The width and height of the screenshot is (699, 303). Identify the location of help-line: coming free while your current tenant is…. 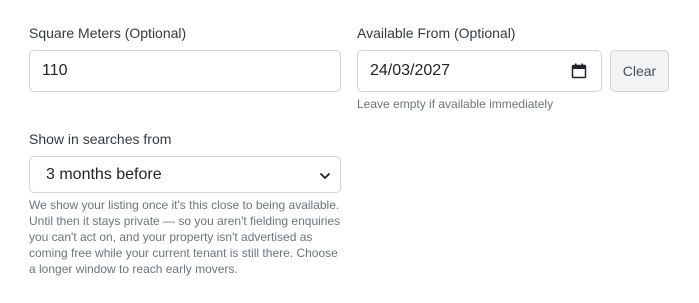
(183, 253).